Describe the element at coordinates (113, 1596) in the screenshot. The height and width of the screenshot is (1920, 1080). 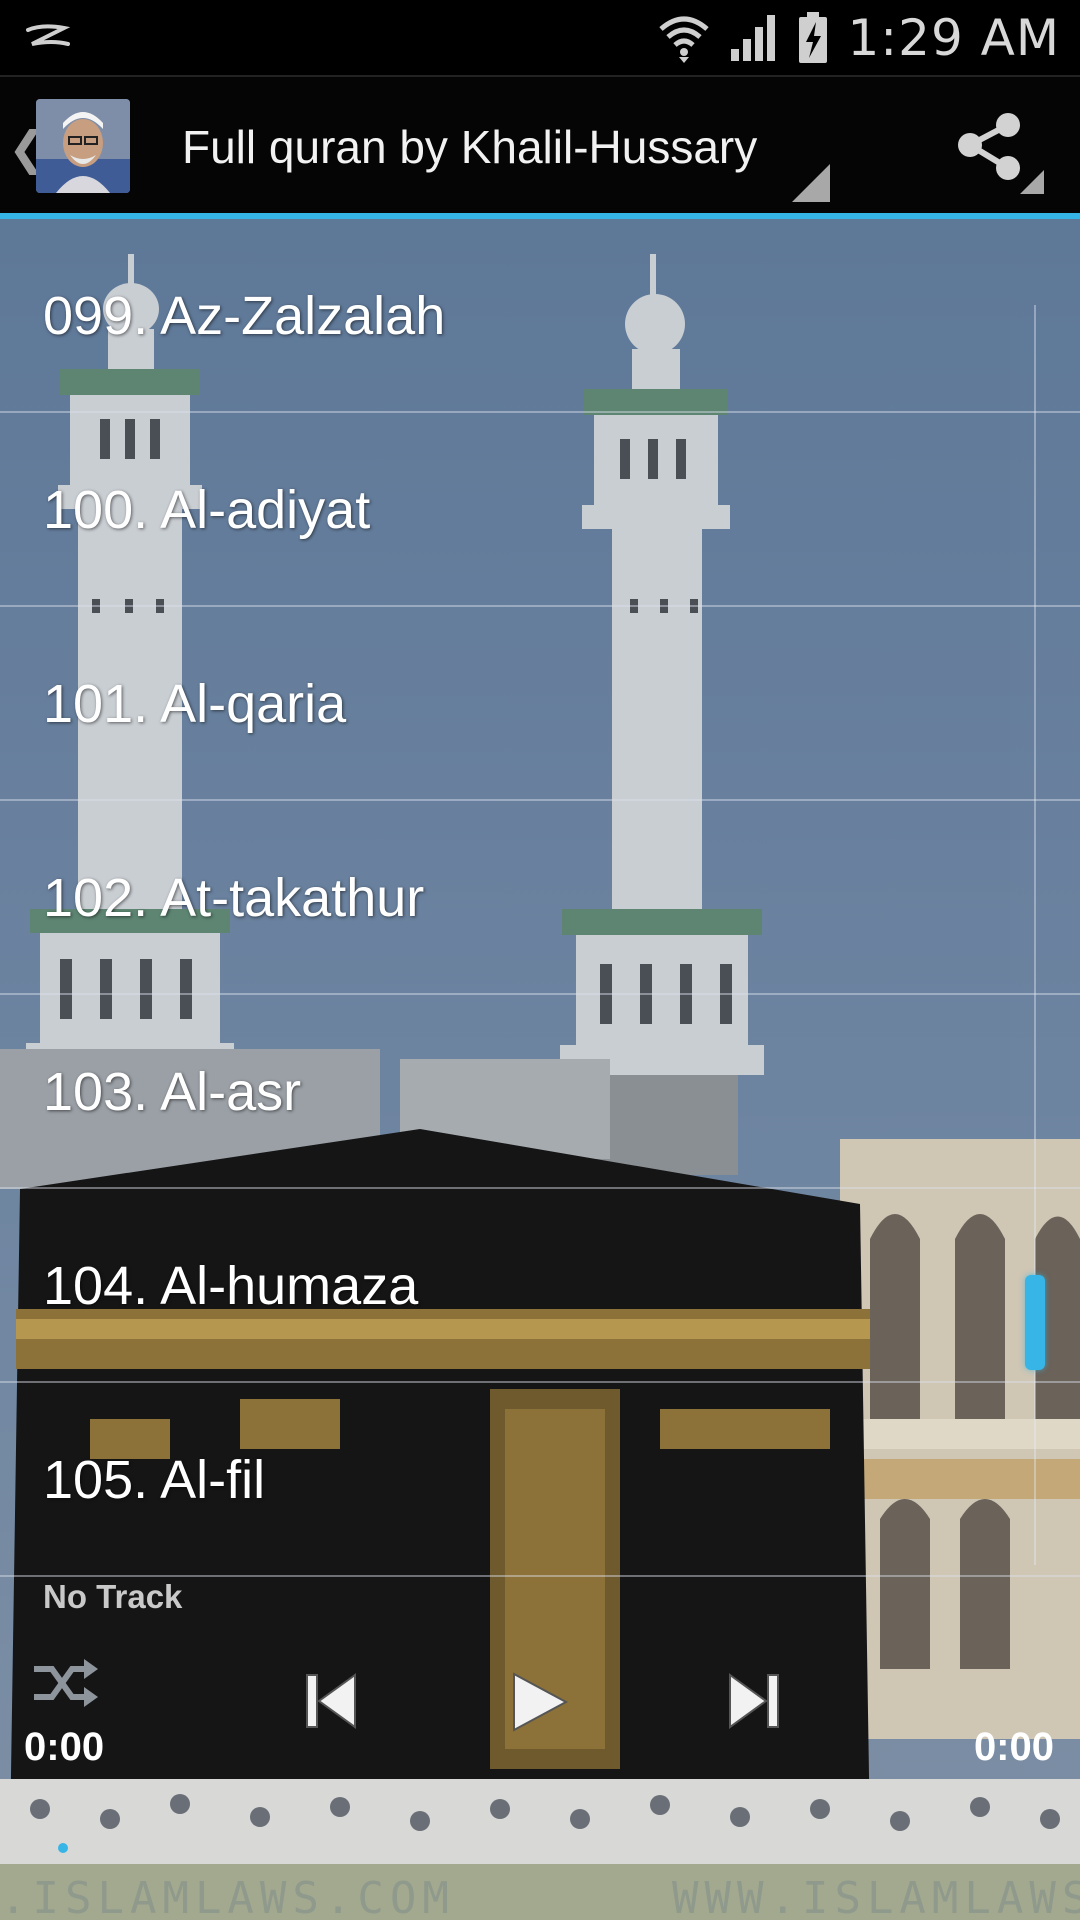
I see `track-name: No Track` at that location.